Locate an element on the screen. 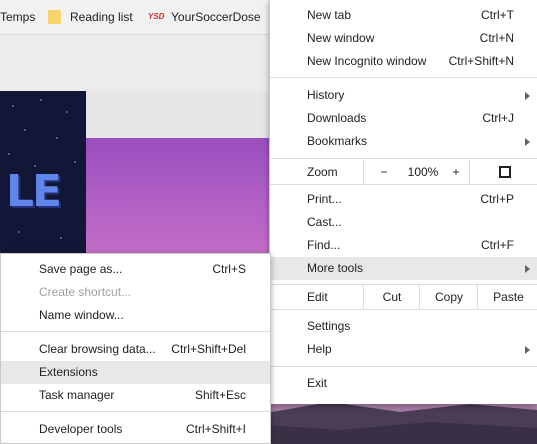  menu-item-shortcut: Ctrl+P is located at coordinates (497, 199).